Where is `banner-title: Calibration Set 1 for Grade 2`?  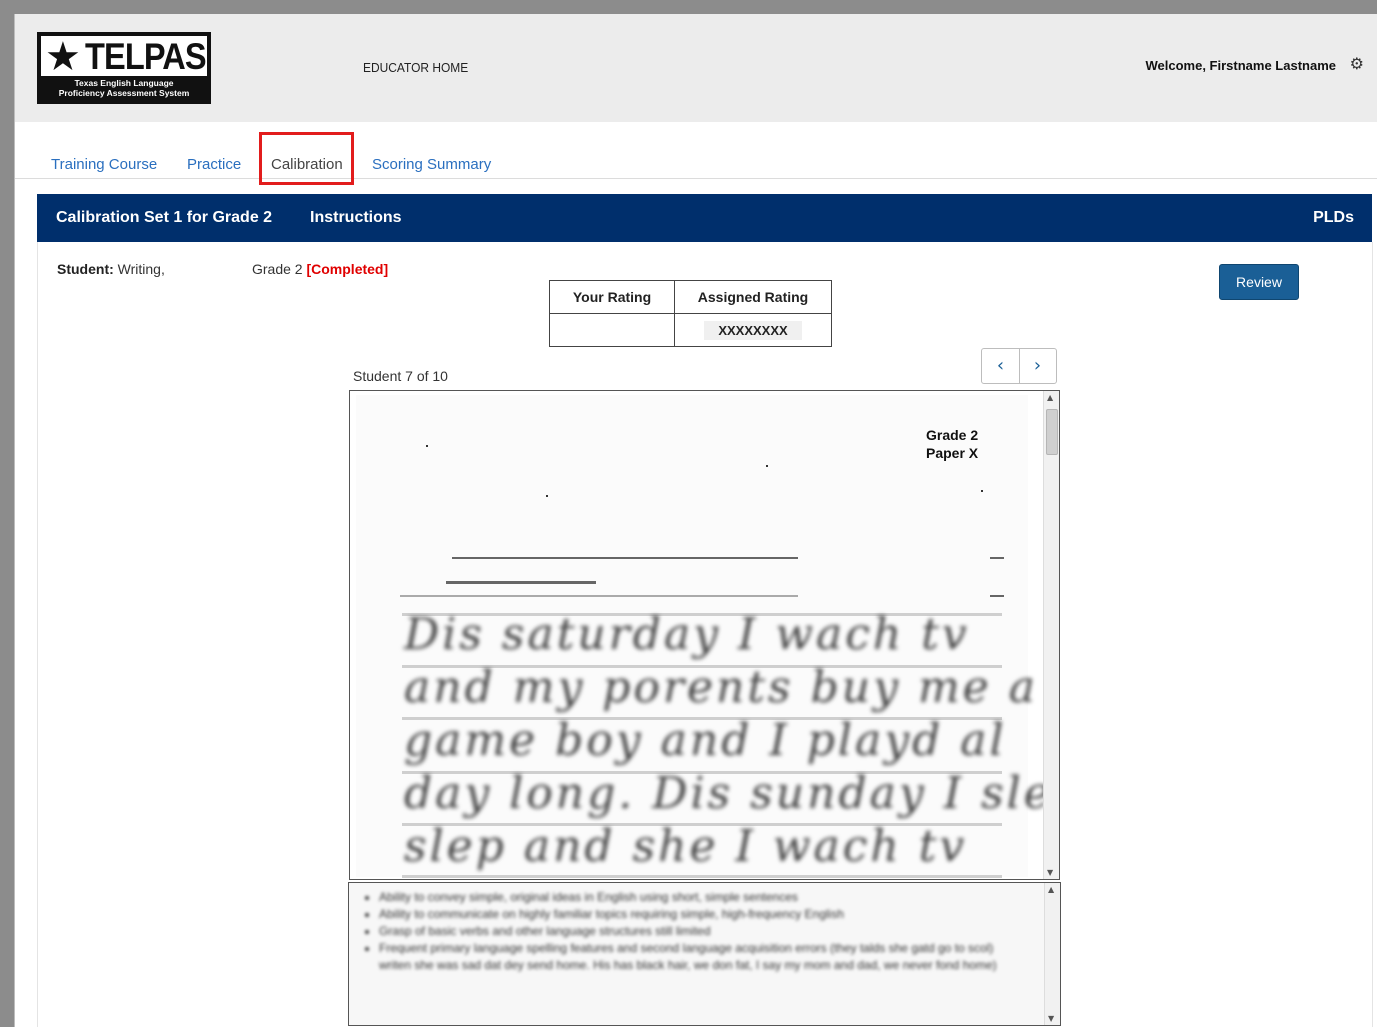
banner-title: Calibration Set 1 for Grade 2 is located at coordinates (164, 217).